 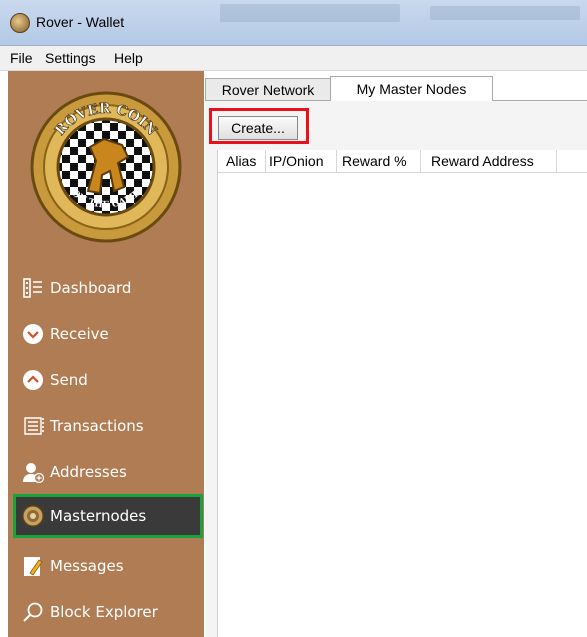 What do you see at coordinates (33, 380) in the screenshot?
I see `send-icon` at bounding box center [33, 380].